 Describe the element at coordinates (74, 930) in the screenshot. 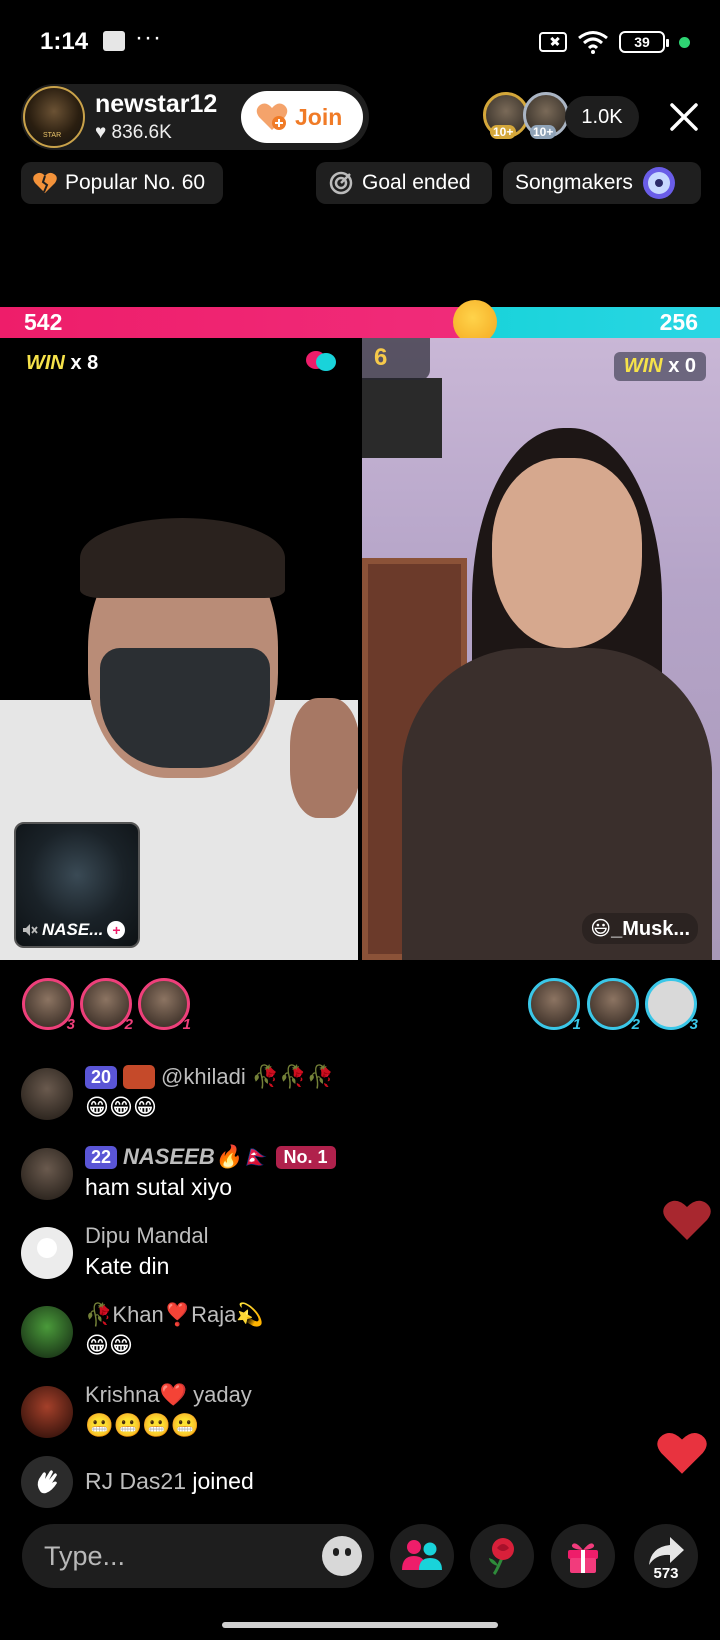

I see `guest-mini-cam-label: NASE... +` at that location.